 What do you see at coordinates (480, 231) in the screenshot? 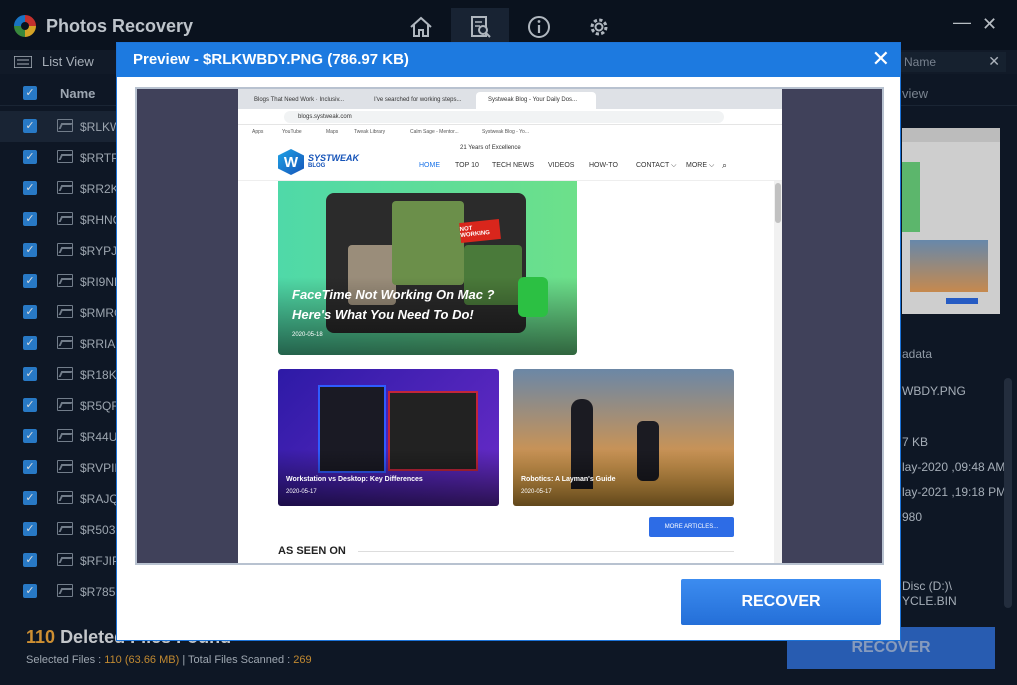
I see `not-working-badge: NOT WORKING` at bounding box center [480, 231].